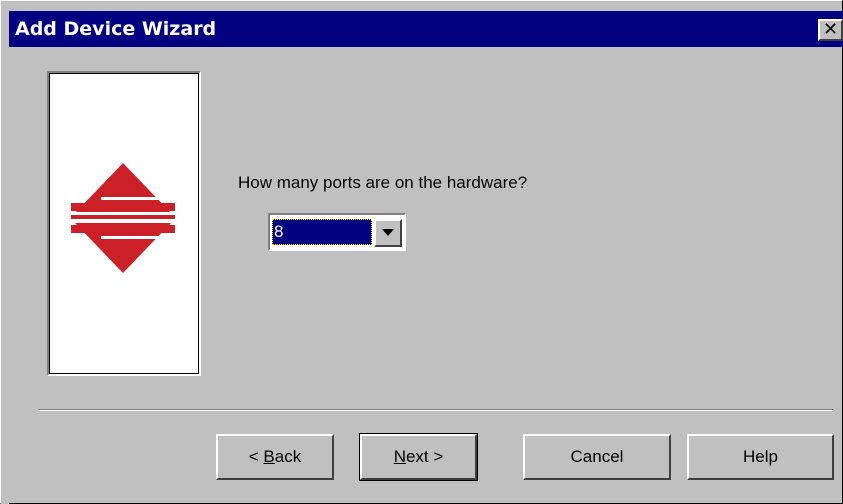  I want to click on next-label-rest: ext >, so click(424, 456).